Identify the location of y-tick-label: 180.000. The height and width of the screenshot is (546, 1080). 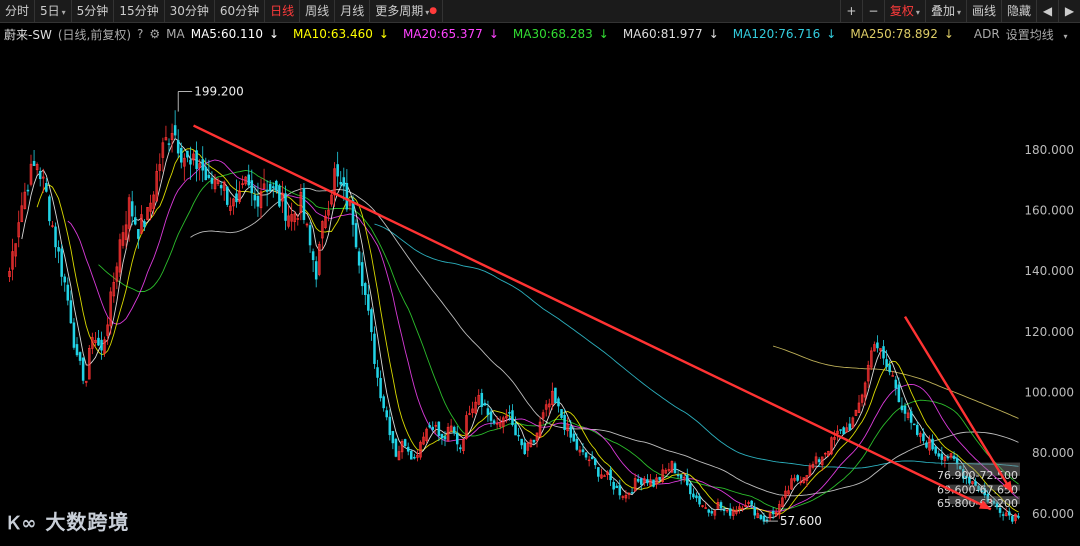
(1049, 150).